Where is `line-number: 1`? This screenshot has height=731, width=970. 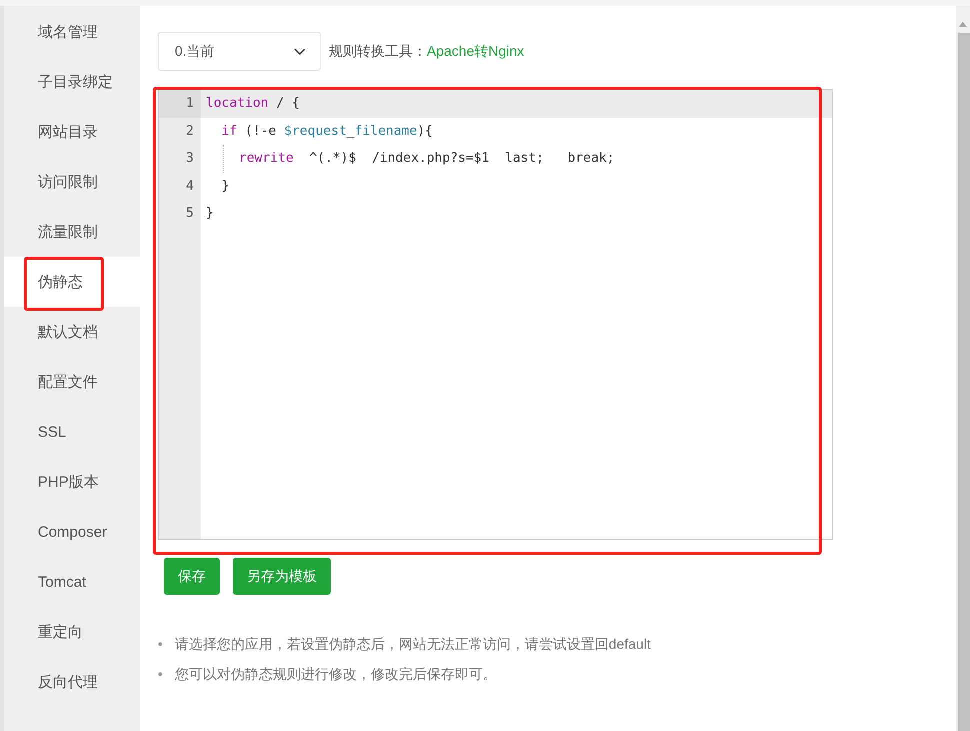
line-number: 1 is located at coordinates (180, 104).